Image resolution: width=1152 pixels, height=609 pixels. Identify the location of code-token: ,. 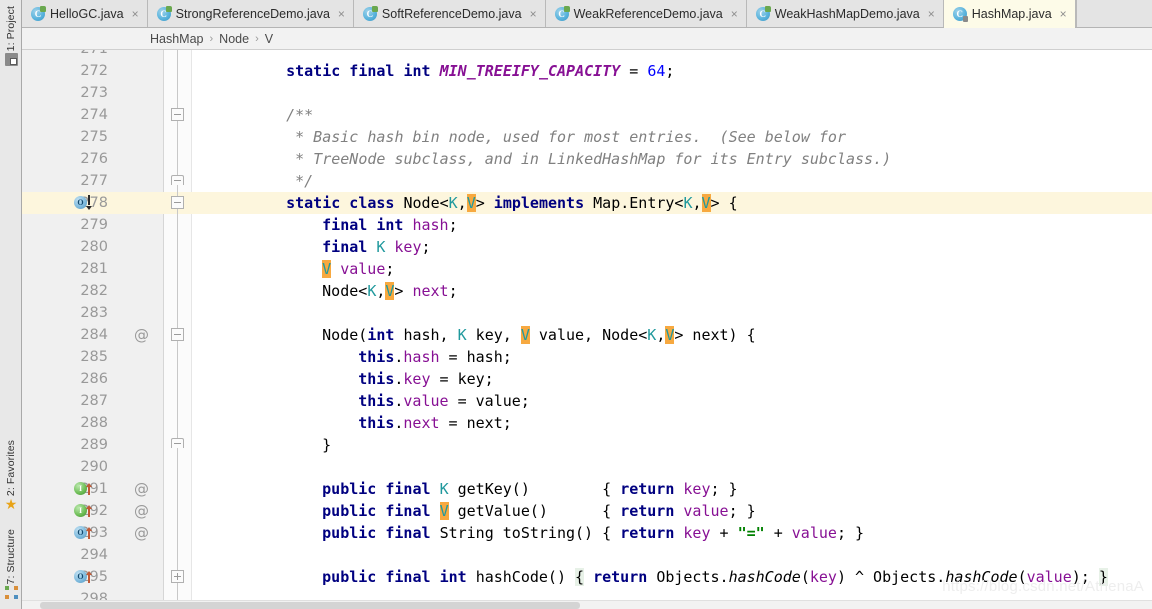
(697, 203).